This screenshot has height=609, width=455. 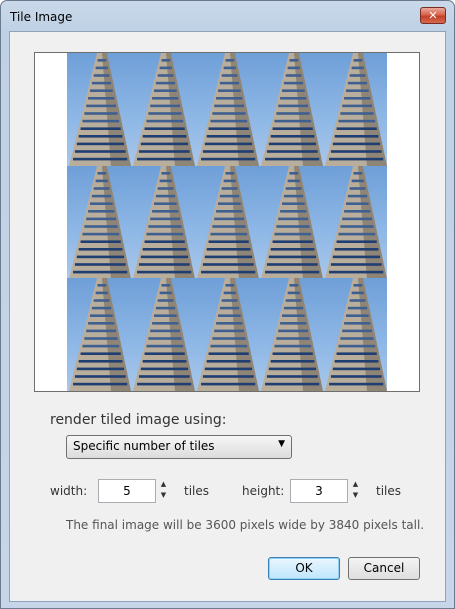 What do you see at coordinates (144, 446) in the screenshot?
I see `render-mode-value: Specific number of tiles` at bounding box center [144, 446].